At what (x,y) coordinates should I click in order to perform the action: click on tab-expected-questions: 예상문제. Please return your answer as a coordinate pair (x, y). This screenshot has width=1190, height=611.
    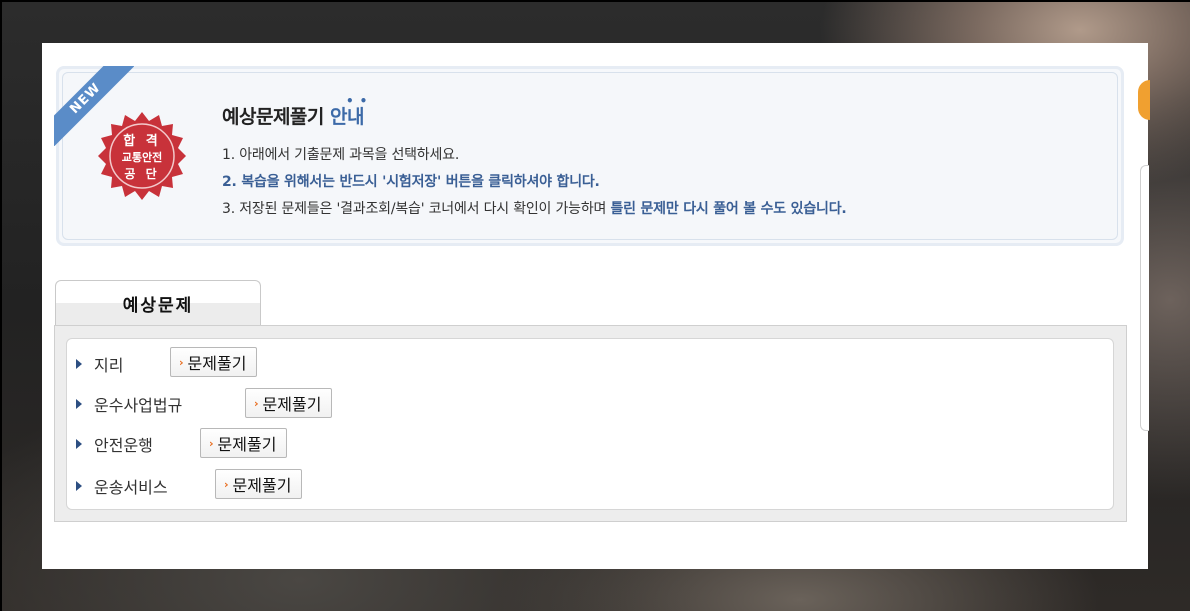
    Looking at the image, I should click on (158, 302).